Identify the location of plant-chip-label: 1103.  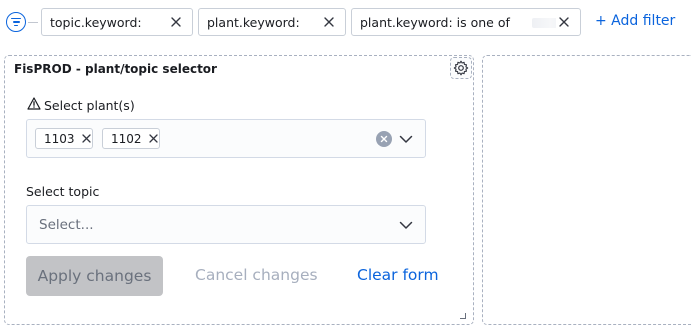
(59, 138).